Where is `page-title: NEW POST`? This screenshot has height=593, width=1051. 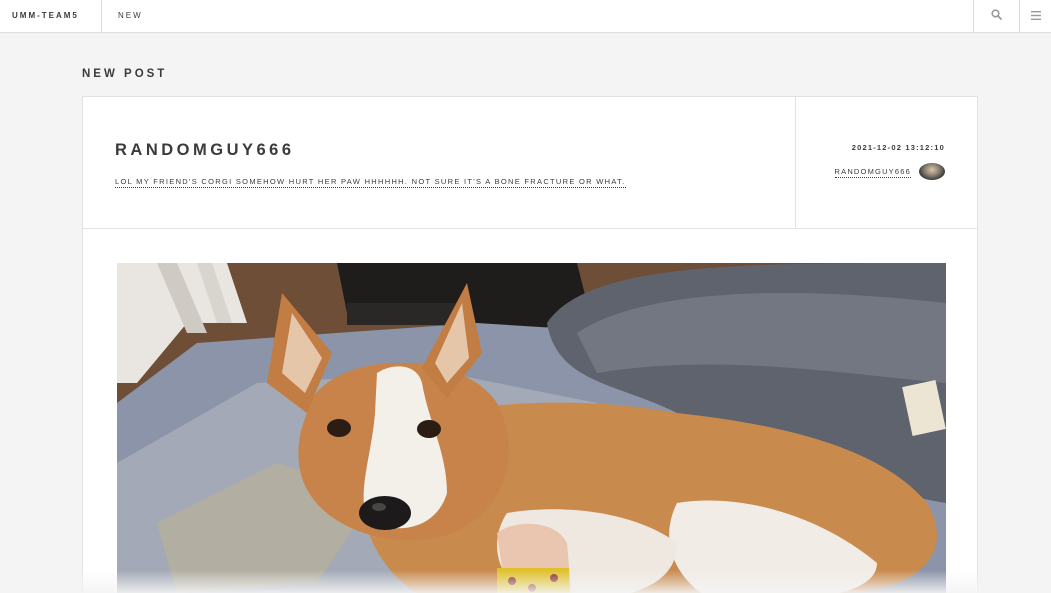
page-title: NEW POST is located at coordinates (125, 74).